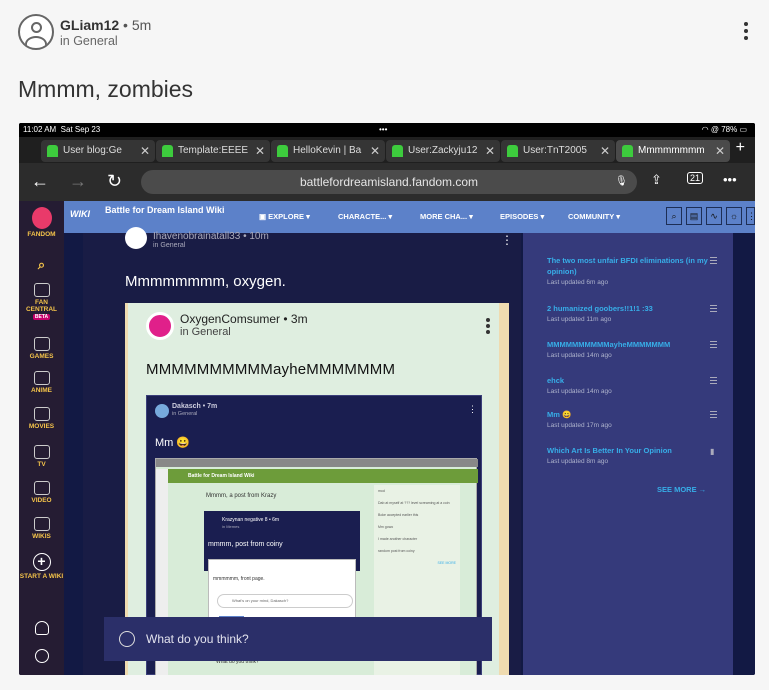 Image resolution: width=769 pixels, height=690 pixels. What do you see at coordinates (241, 496) in the screenshot?
I see `nested-title: Mmmm, a post from Krazy` at bounding box center [241, 496].